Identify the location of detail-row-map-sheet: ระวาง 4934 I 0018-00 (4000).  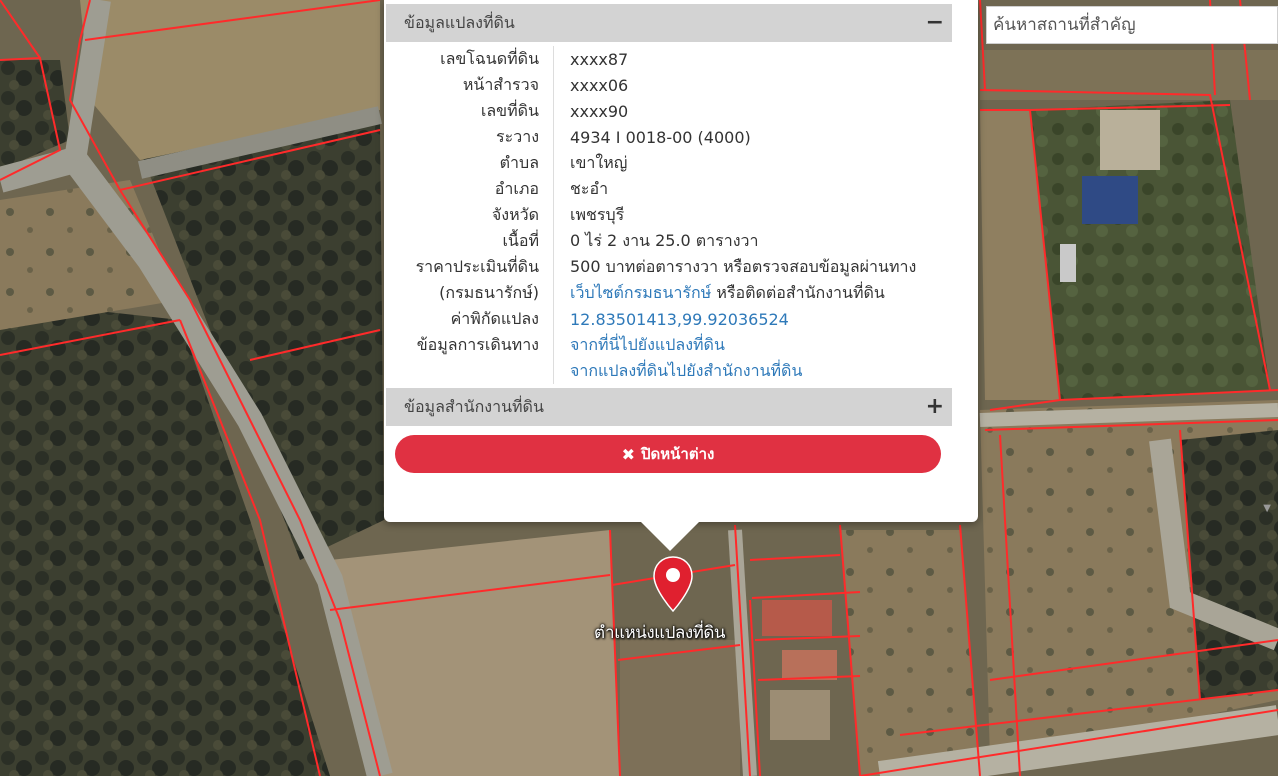
(669, 137).